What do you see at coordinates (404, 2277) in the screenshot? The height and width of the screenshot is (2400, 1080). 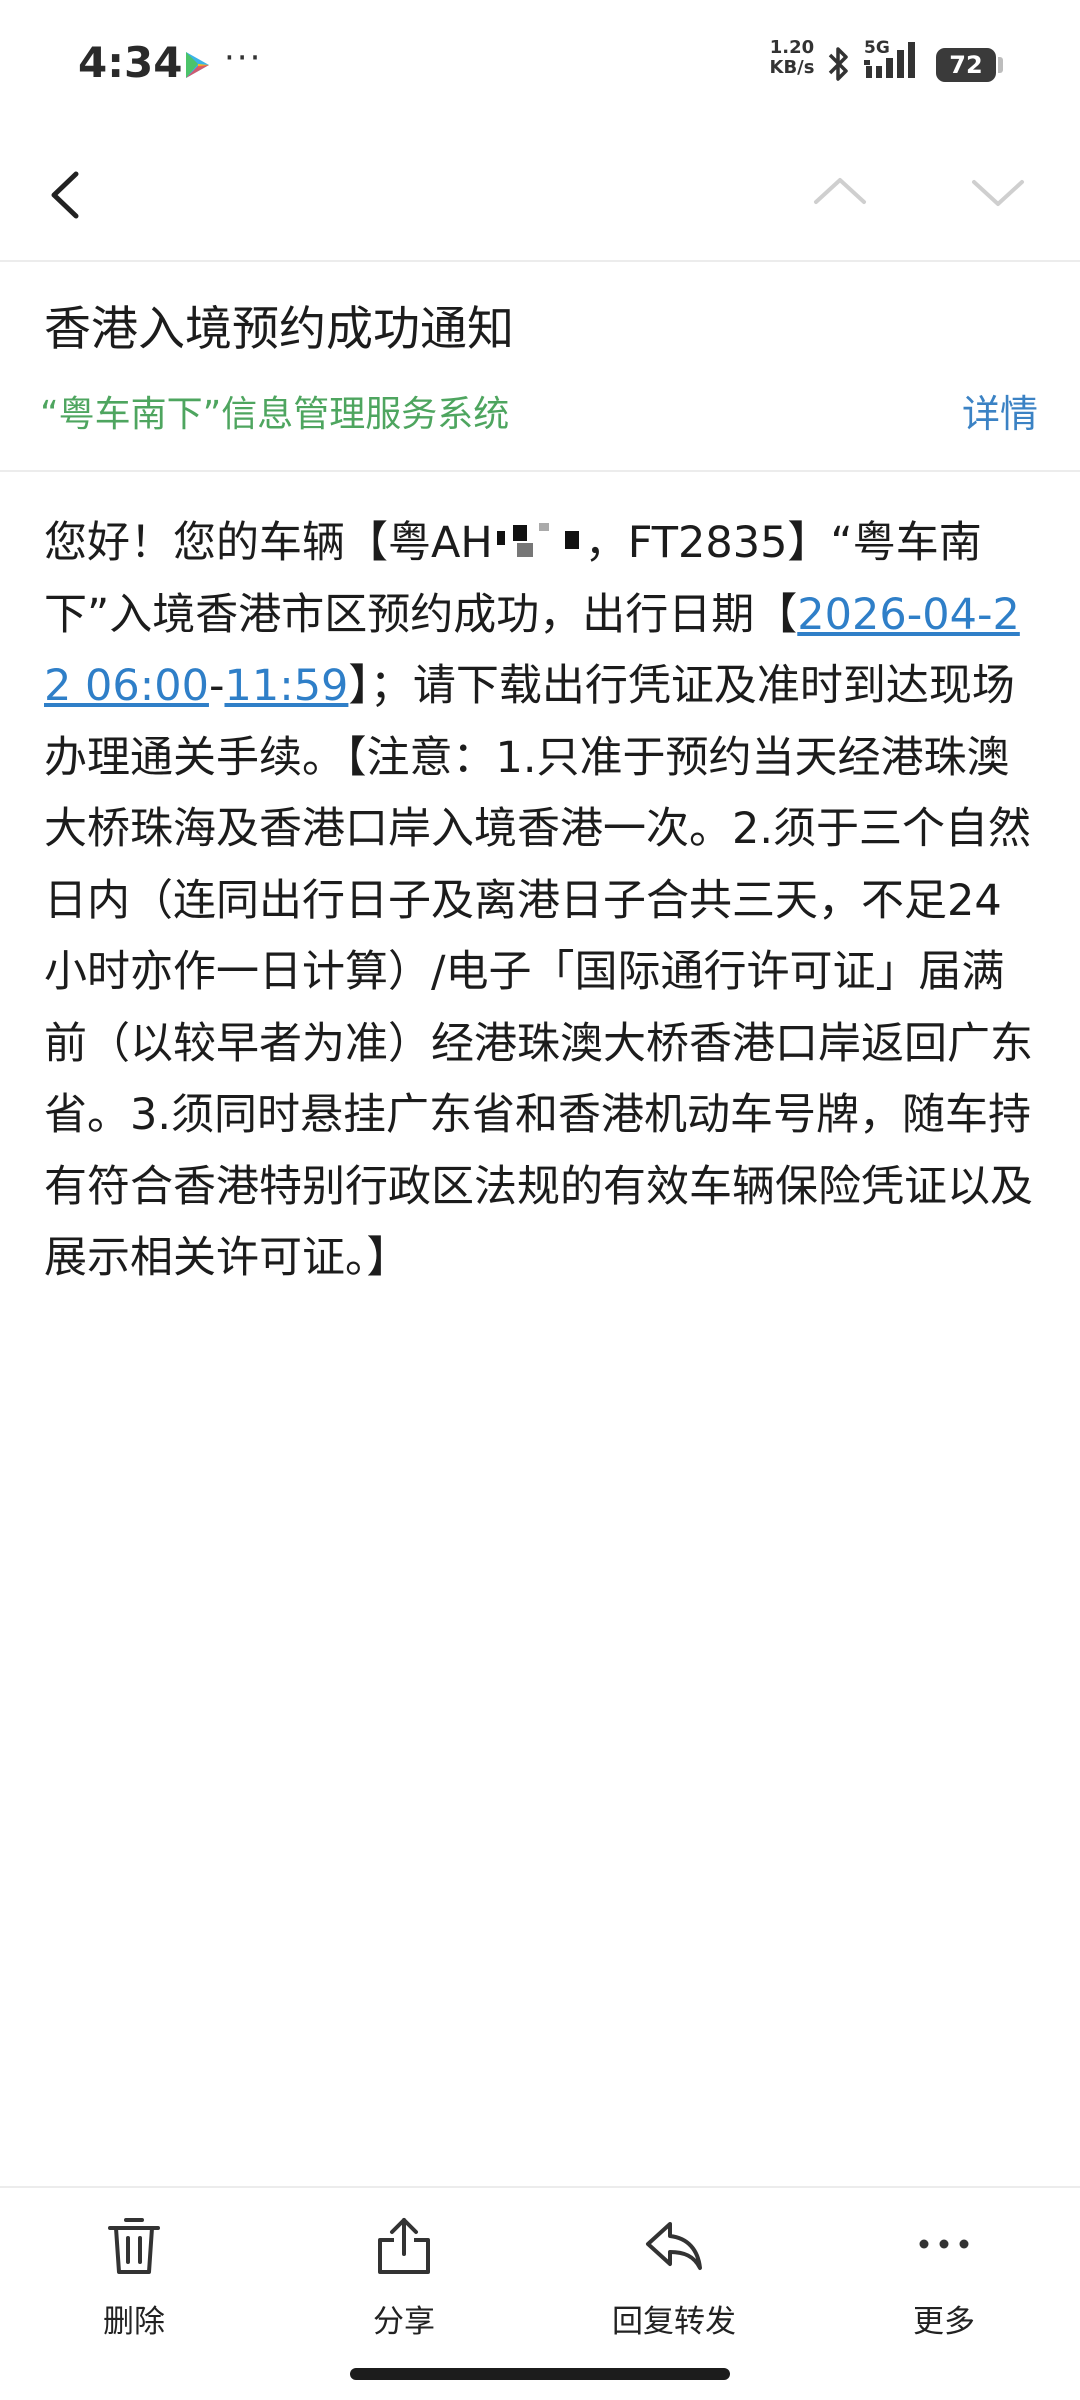 I see `share-button: 分享` at bounding box center [404, 2277].